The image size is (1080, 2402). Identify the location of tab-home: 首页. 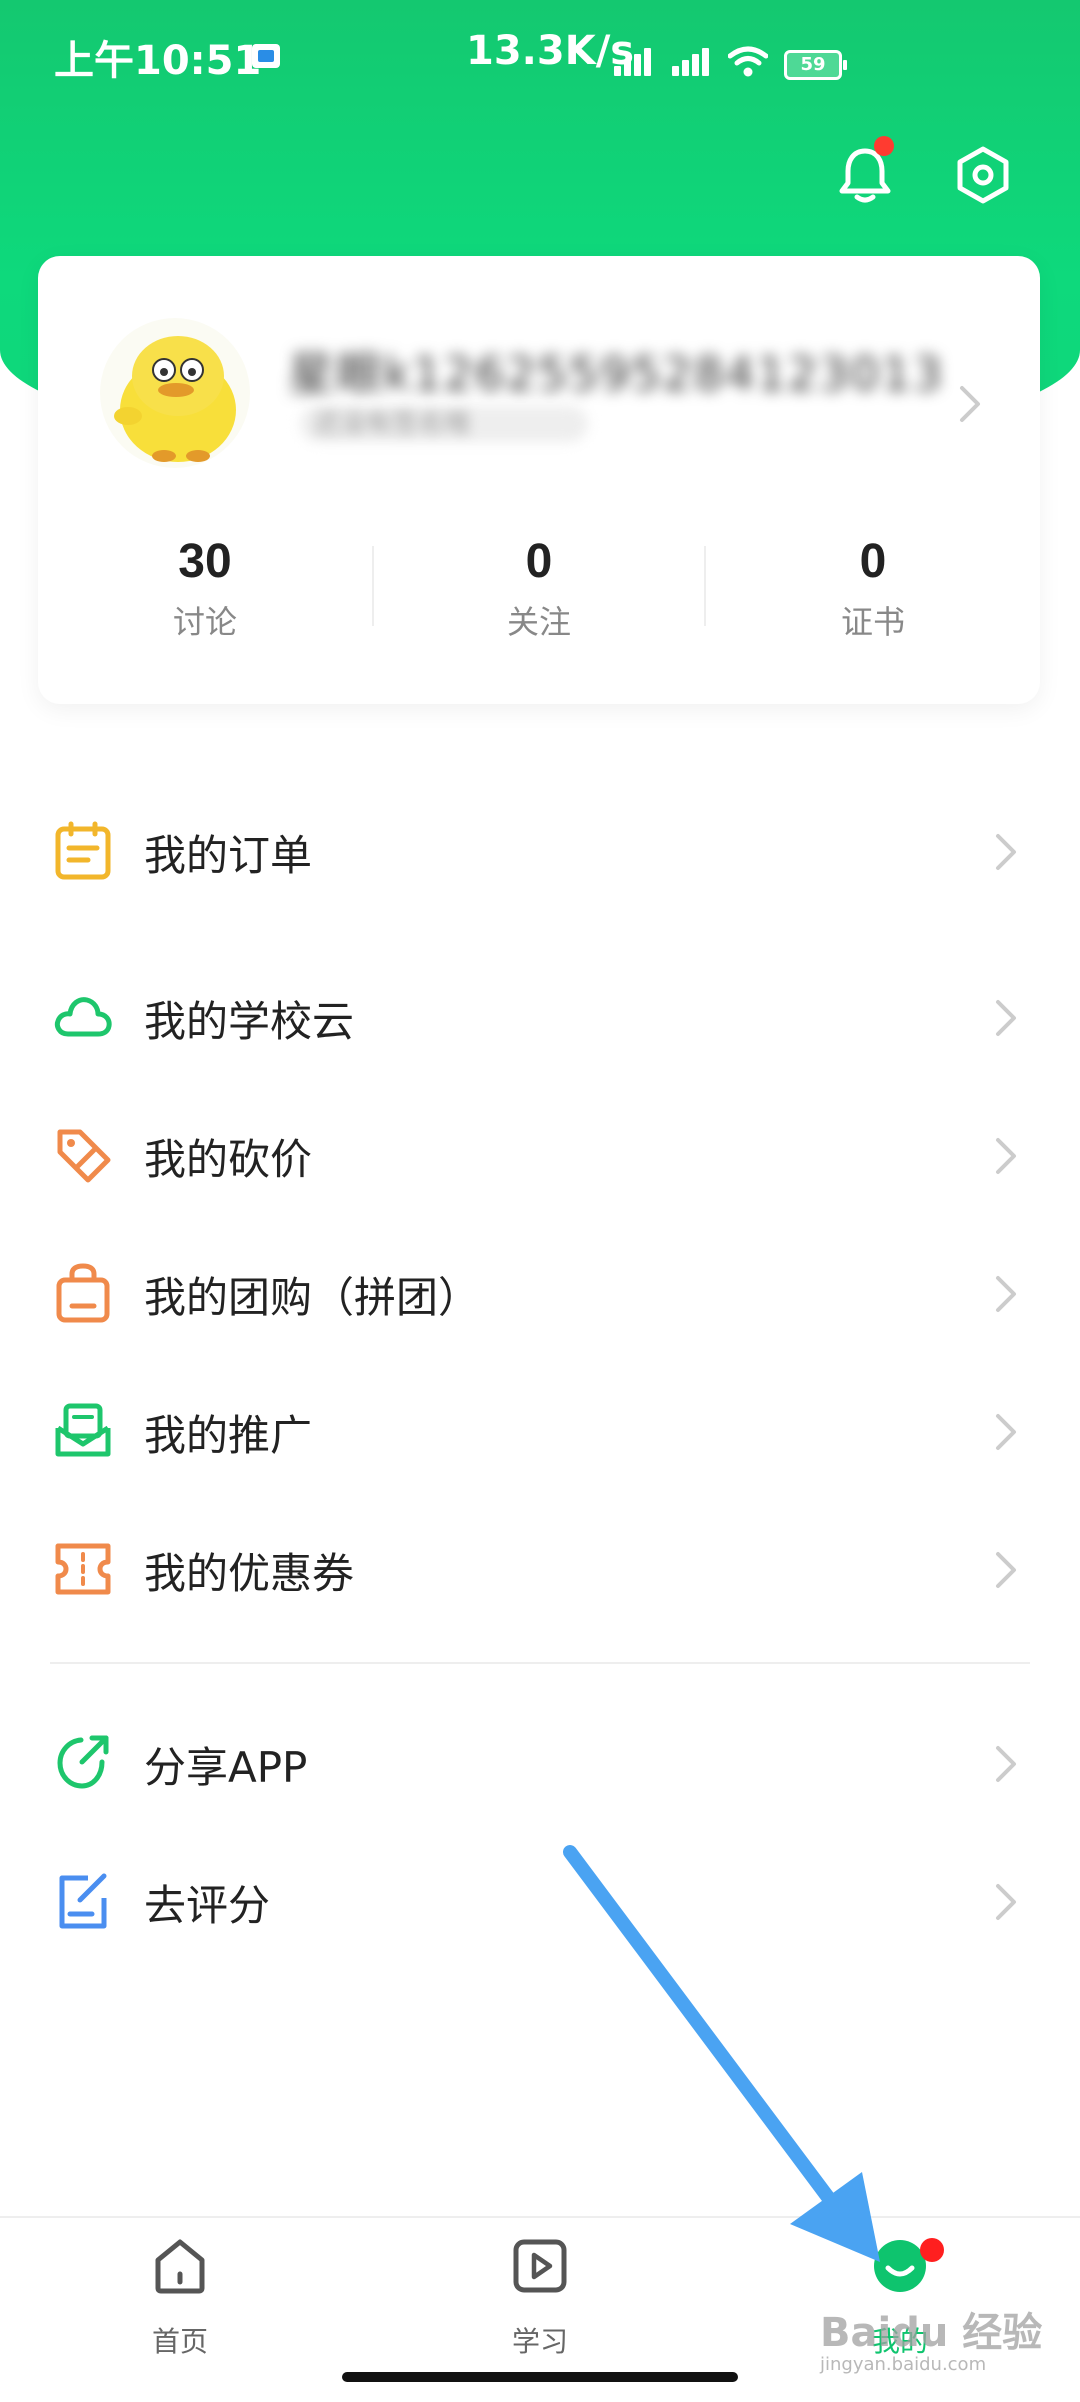
(180, 2298).